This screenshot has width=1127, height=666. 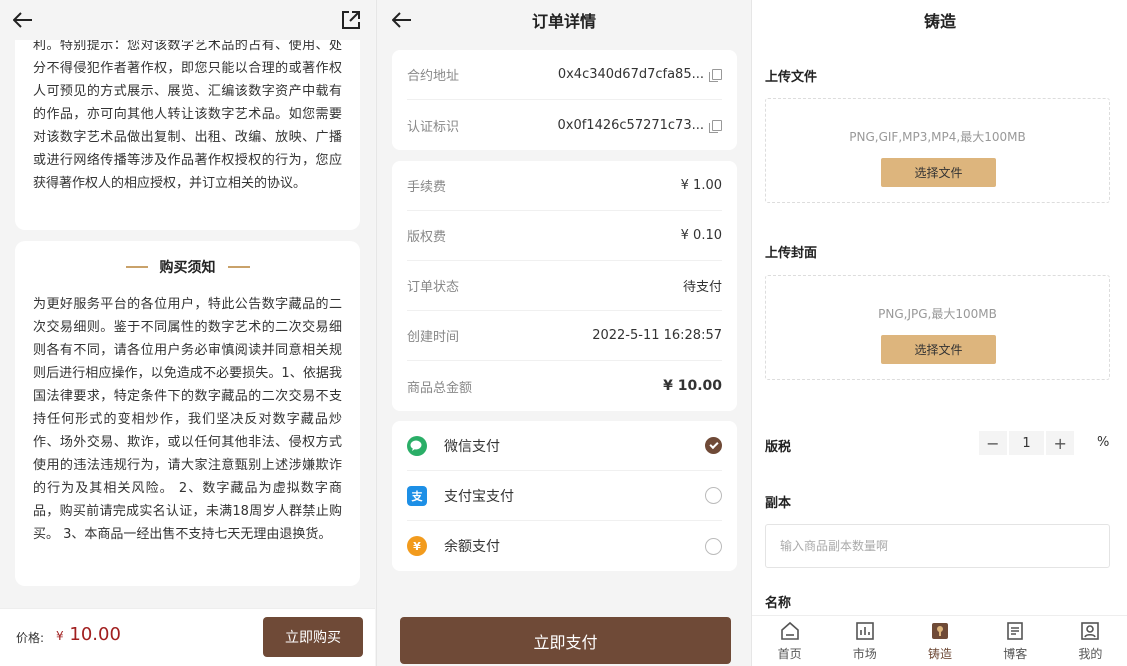 I want to click on payment-option-wechat: 微信支付, so click(x=564, y=446).